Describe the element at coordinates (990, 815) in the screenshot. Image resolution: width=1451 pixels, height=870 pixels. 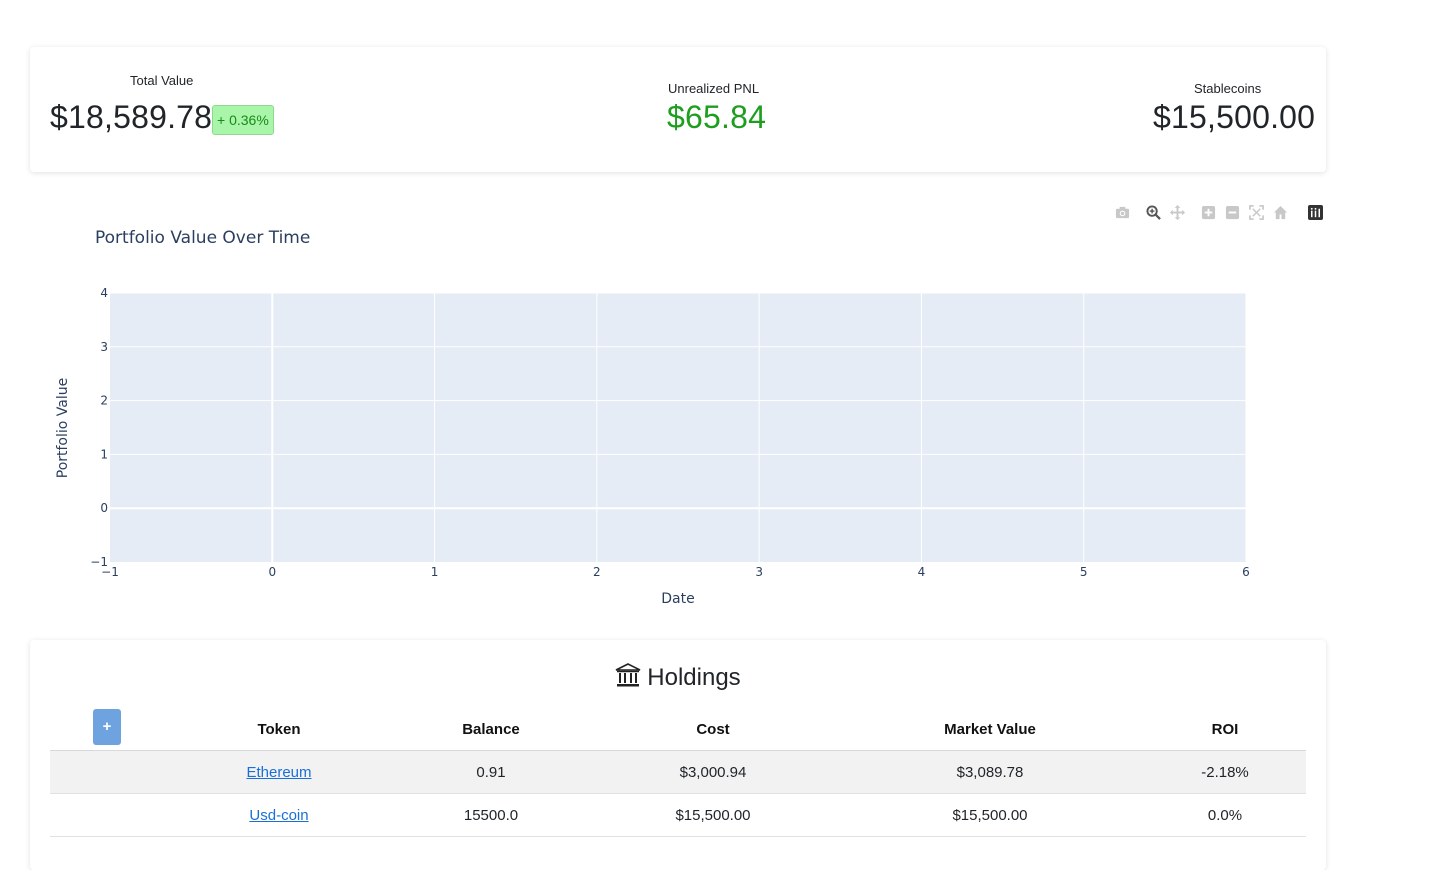
I see `market-value-cell: $15,500.00` at that location.